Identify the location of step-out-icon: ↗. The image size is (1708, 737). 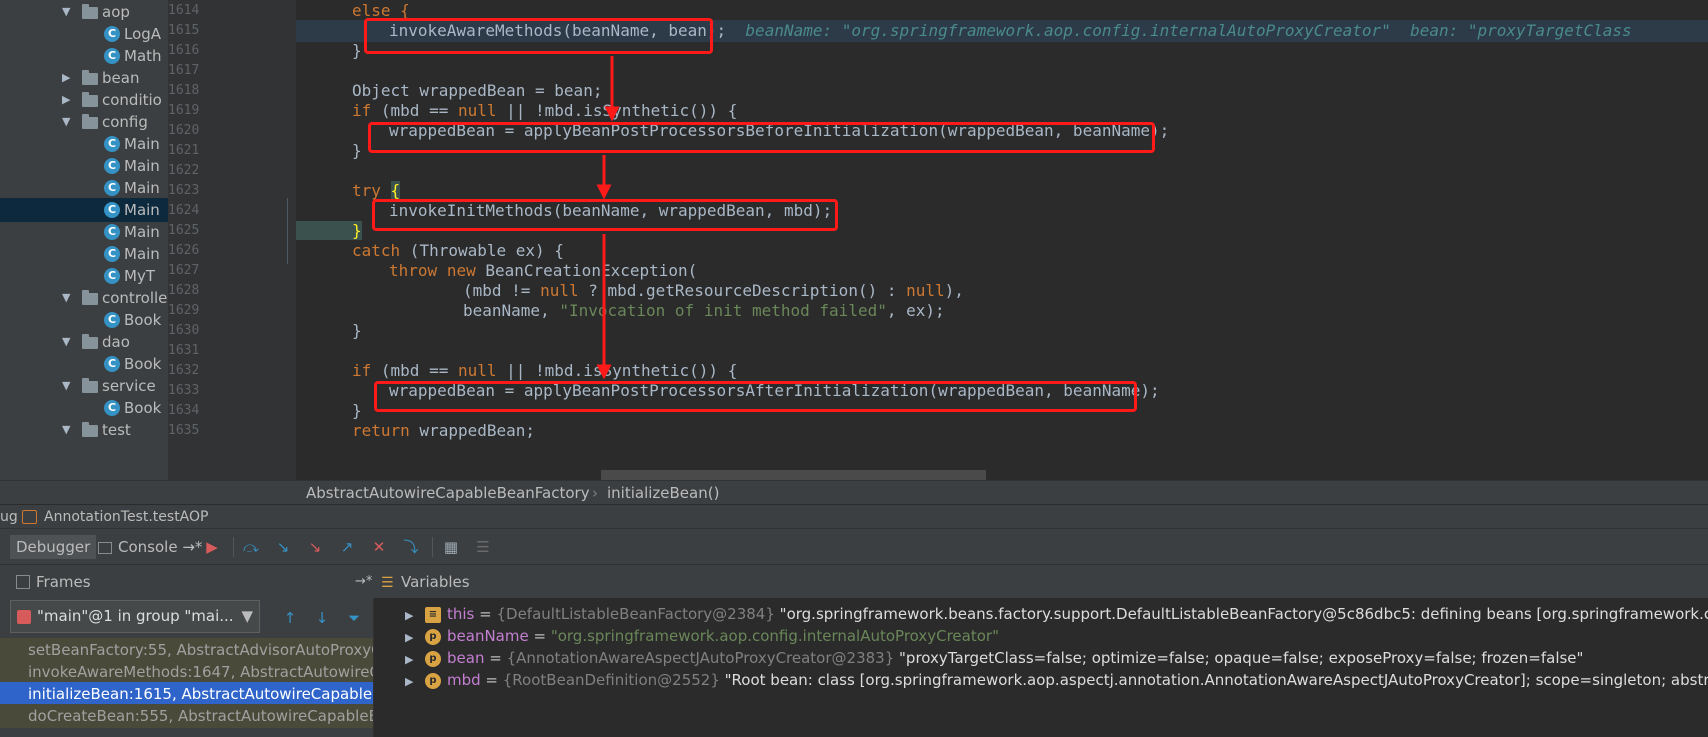
(347, 547).